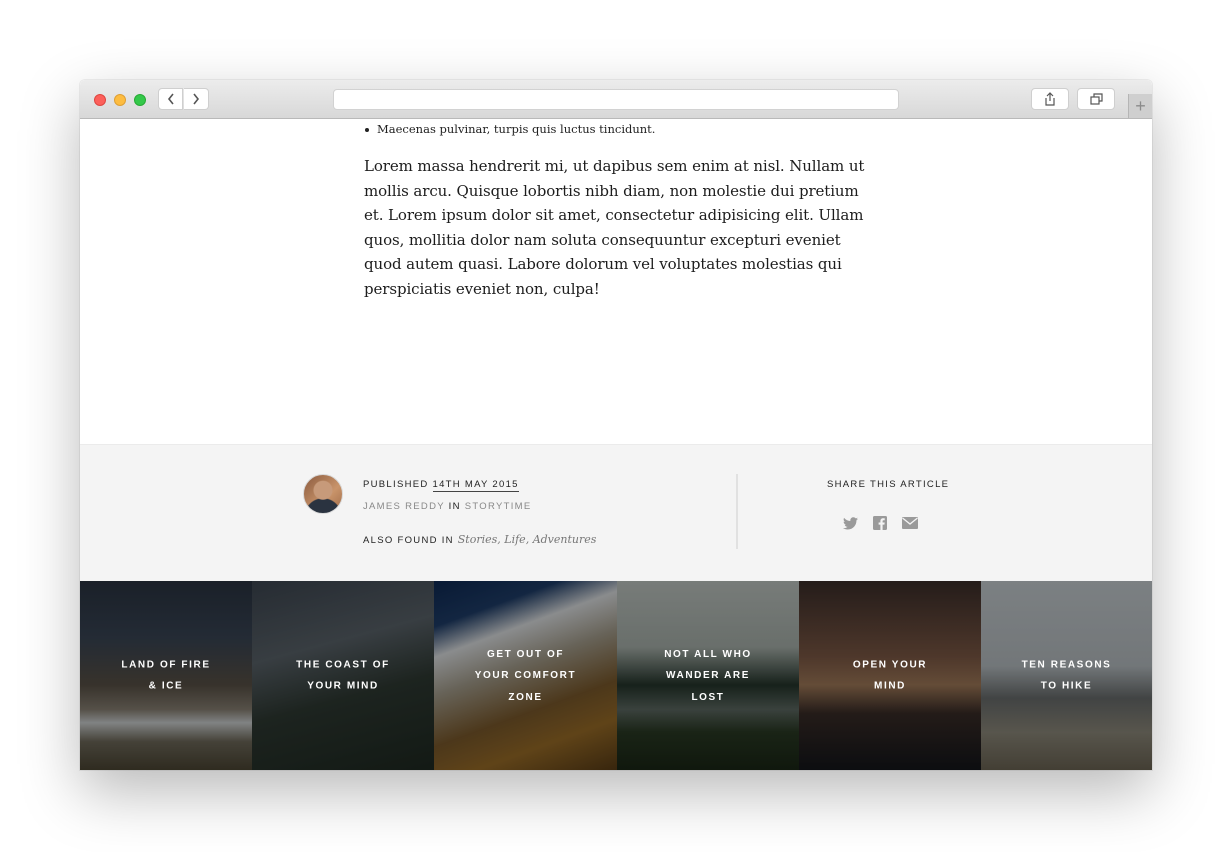 The height and width of the screenshot is (852, 1231). What do you see at coordinates (323, 494) in the screenshot?
I see `author-avatar` at bounding box center [323, 494].